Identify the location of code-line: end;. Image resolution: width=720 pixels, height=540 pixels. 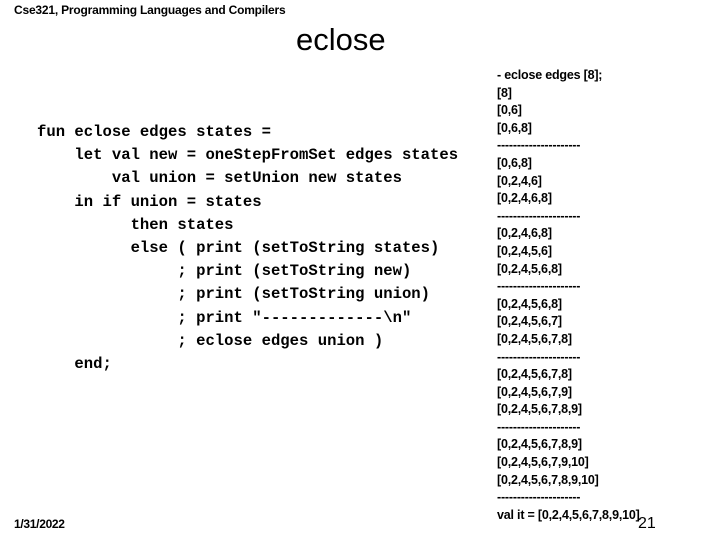
(74, 364).